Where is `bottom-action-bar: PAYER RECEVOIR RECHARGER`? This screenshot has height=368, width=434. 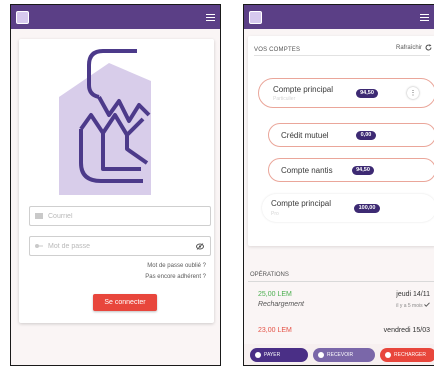 bottom-action-bar: PAYER RECEVOIR RECHARGER is located at coordinates (339, 354).